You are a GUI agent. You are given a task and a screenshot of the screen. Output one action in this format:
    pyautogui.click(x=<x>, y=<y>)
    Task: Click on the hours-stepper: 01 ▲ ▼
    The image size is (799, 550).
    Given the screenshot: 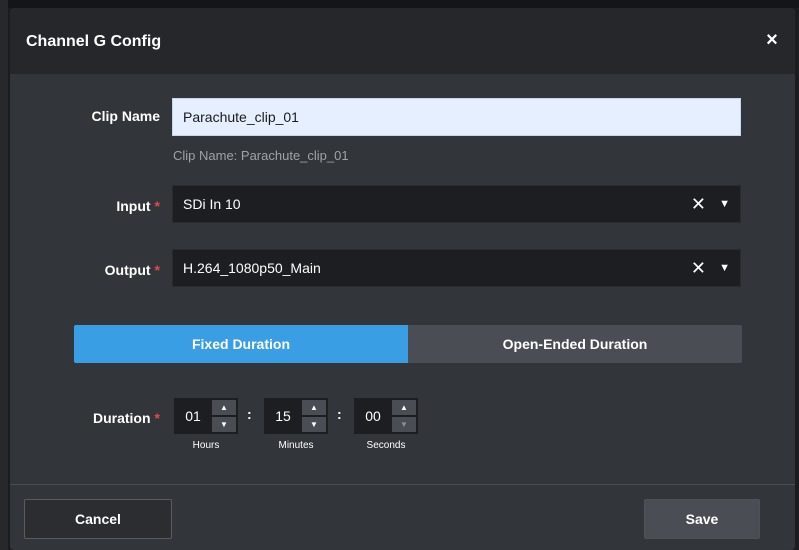 What is the action you would take?
    pyautogui.click(x=206, y=416)
    